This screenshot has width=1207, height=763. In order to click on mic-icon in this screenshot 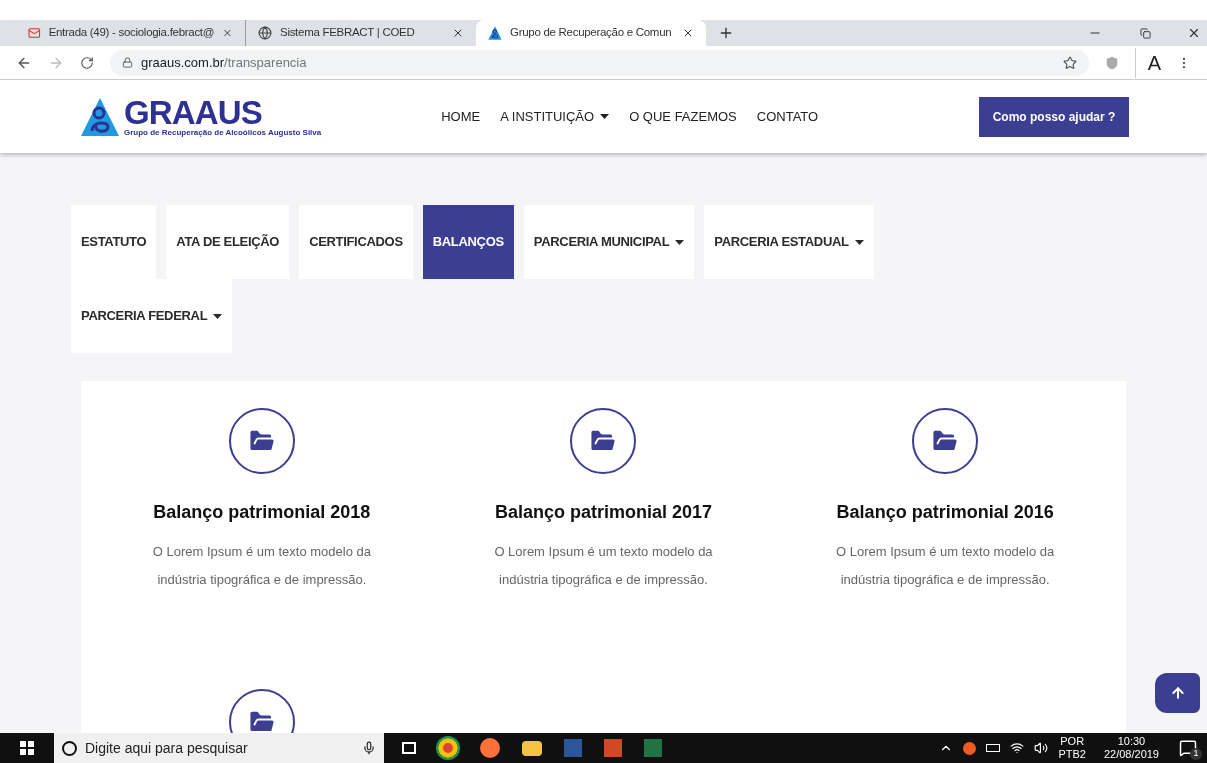, I will do `click(369, 748)`.